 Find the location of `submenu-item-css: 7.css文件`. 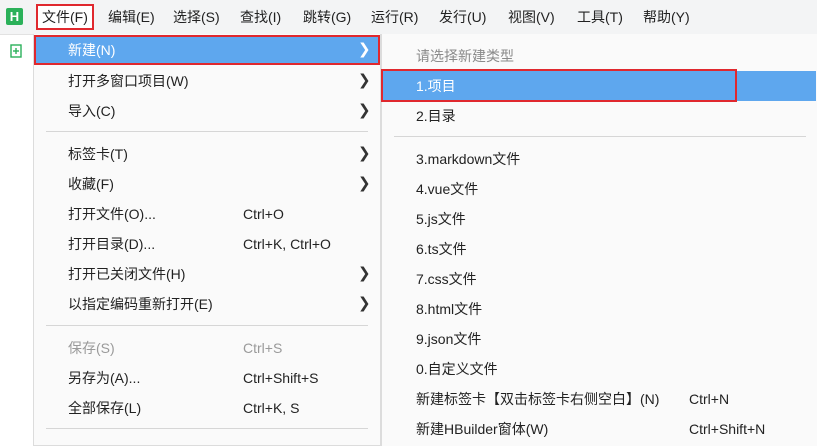

submenu-item-css: 7.css文件 is located at coordinates (599, 279).